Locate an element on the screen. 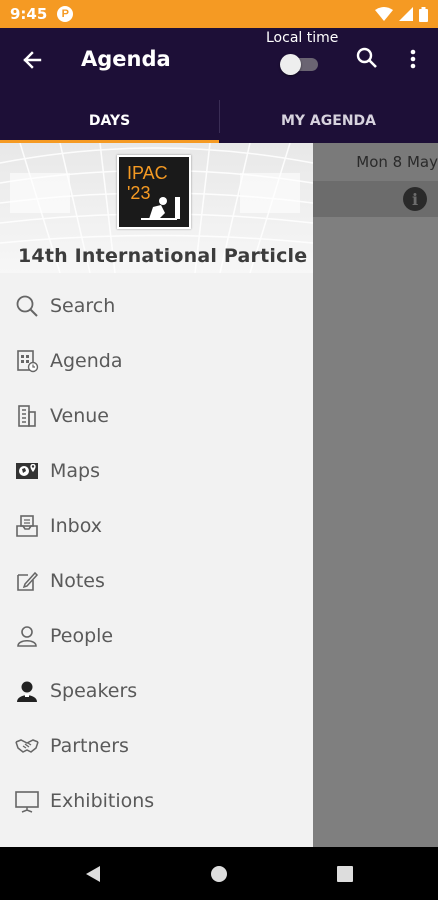 The width and height of the screenshot is (438, 900). menu-item-label: Exhibitions is located at coordinates (102, 801).